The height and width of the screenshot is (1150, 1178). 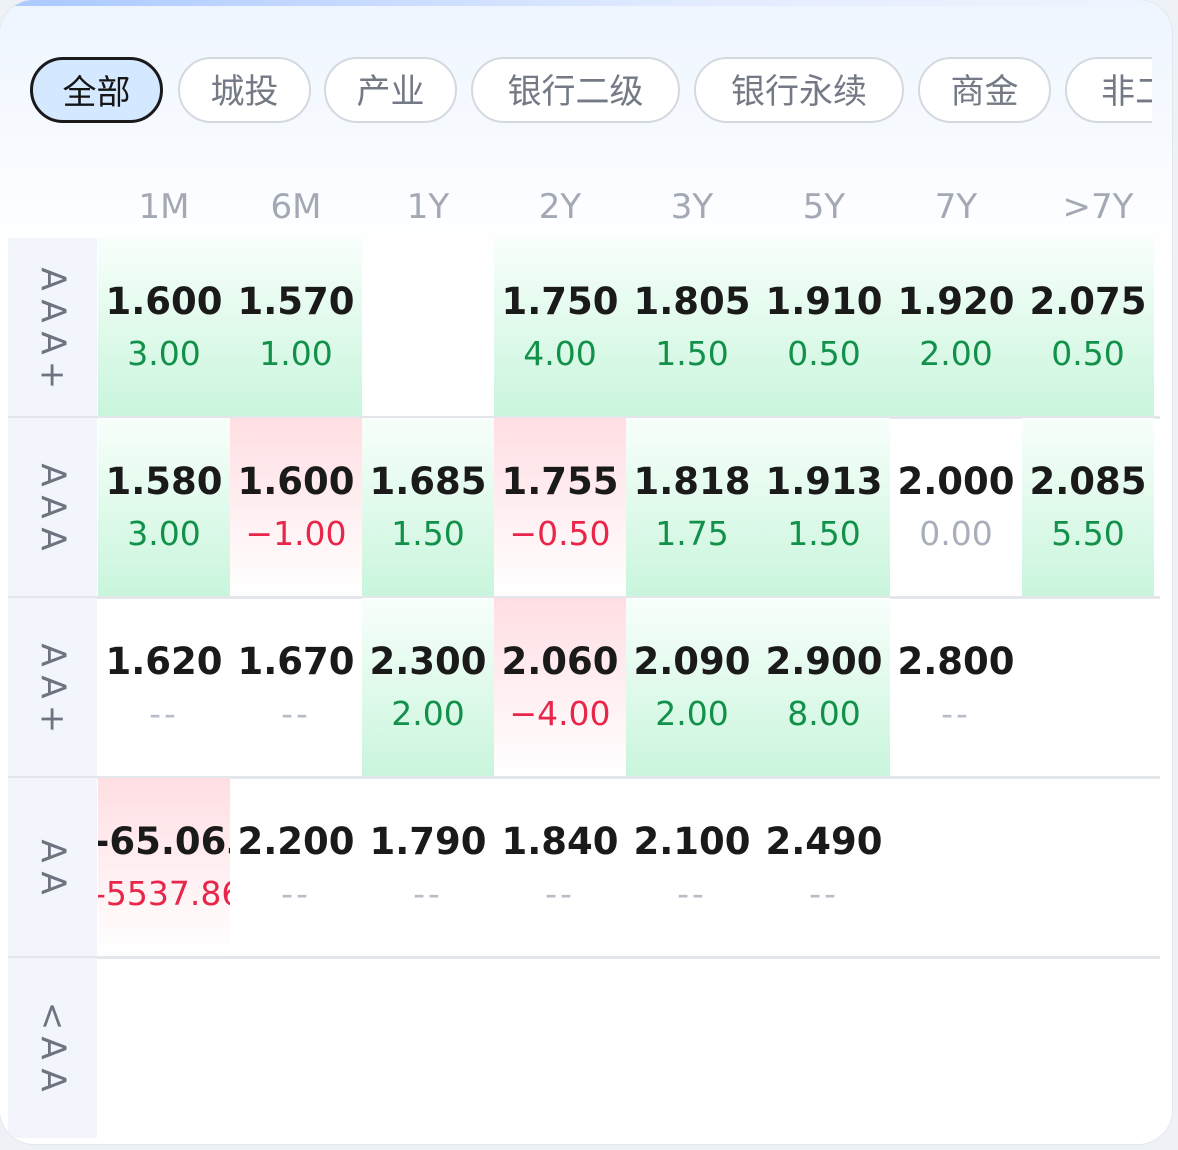 I want to click on yield-value: 1.818, so click(x=692, y=481).